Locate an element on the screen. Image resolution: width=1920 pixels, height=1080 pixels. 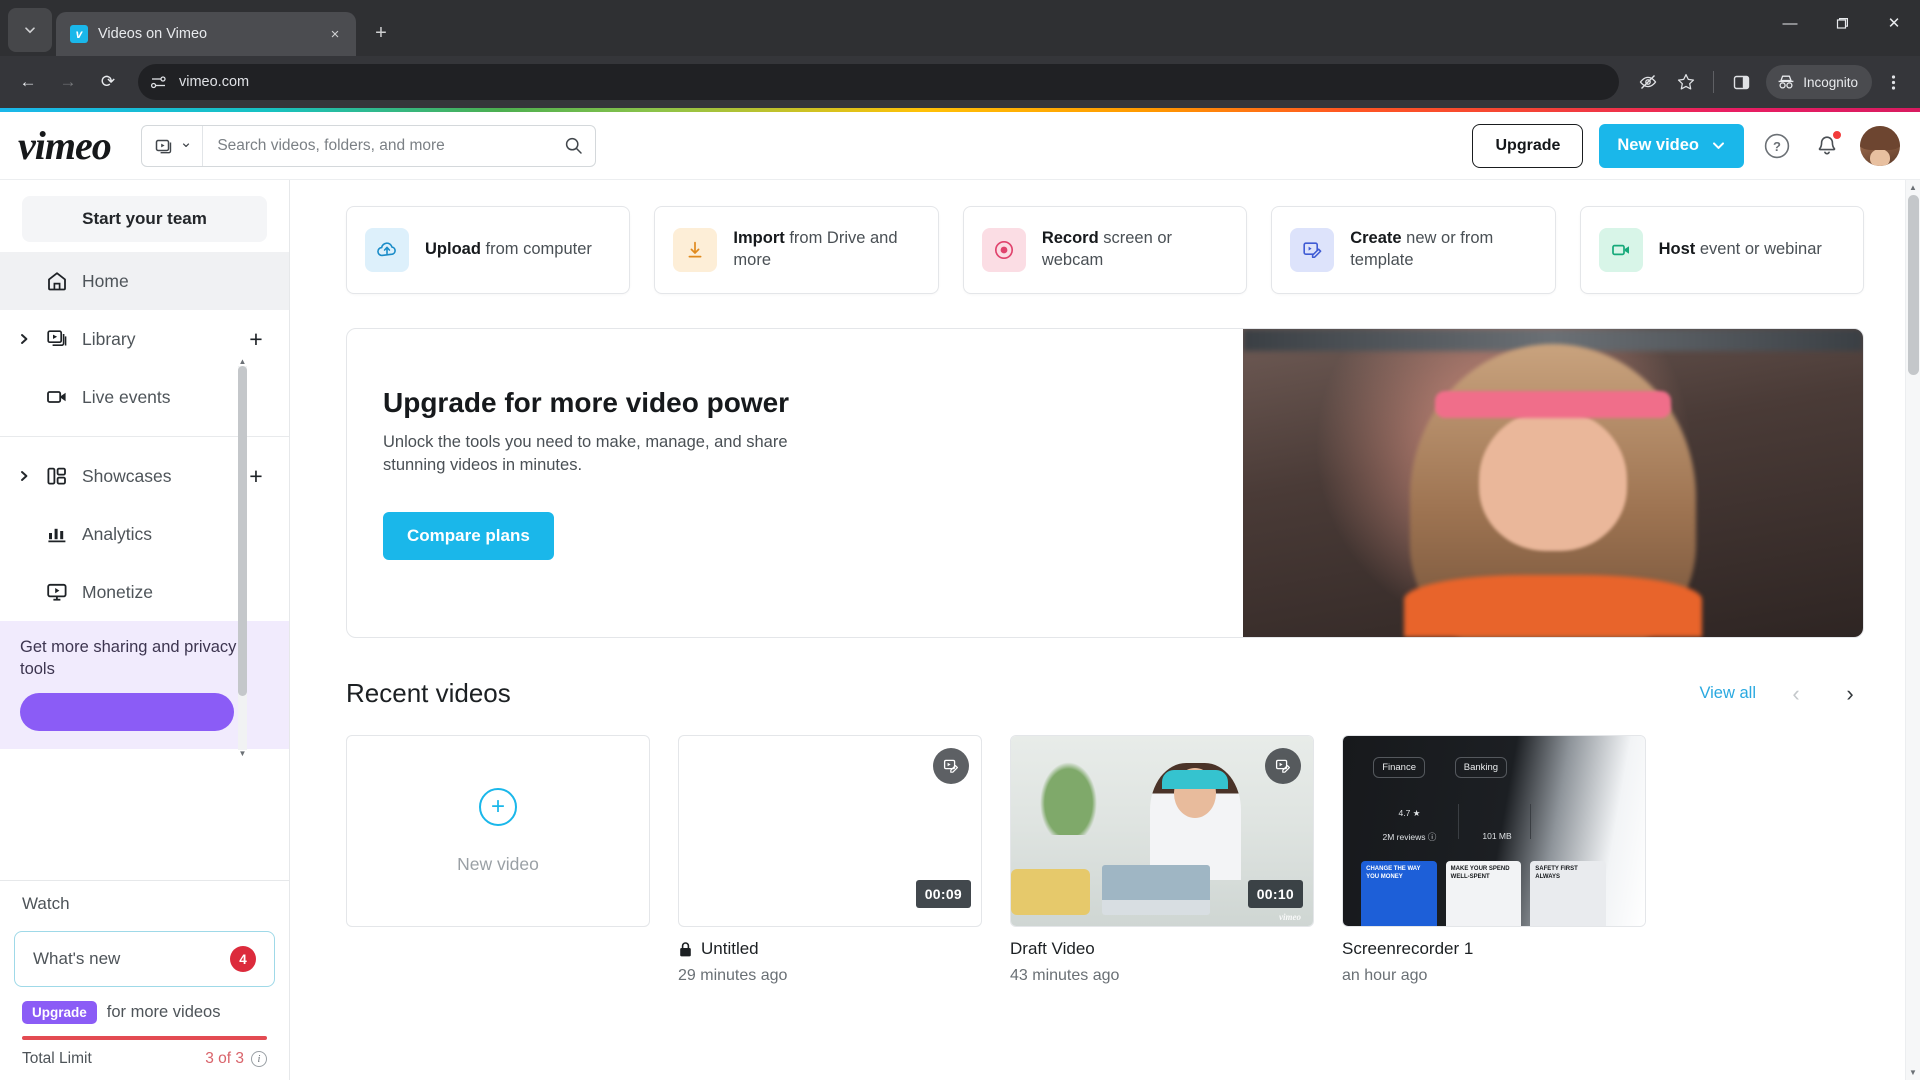
thumb-sofa is located at coordinates (1050, 892).